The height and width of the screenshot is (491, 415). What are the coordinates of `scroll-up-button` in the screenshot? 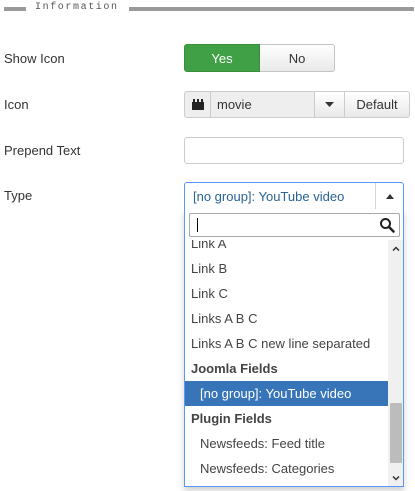 It's located at (395, 248).